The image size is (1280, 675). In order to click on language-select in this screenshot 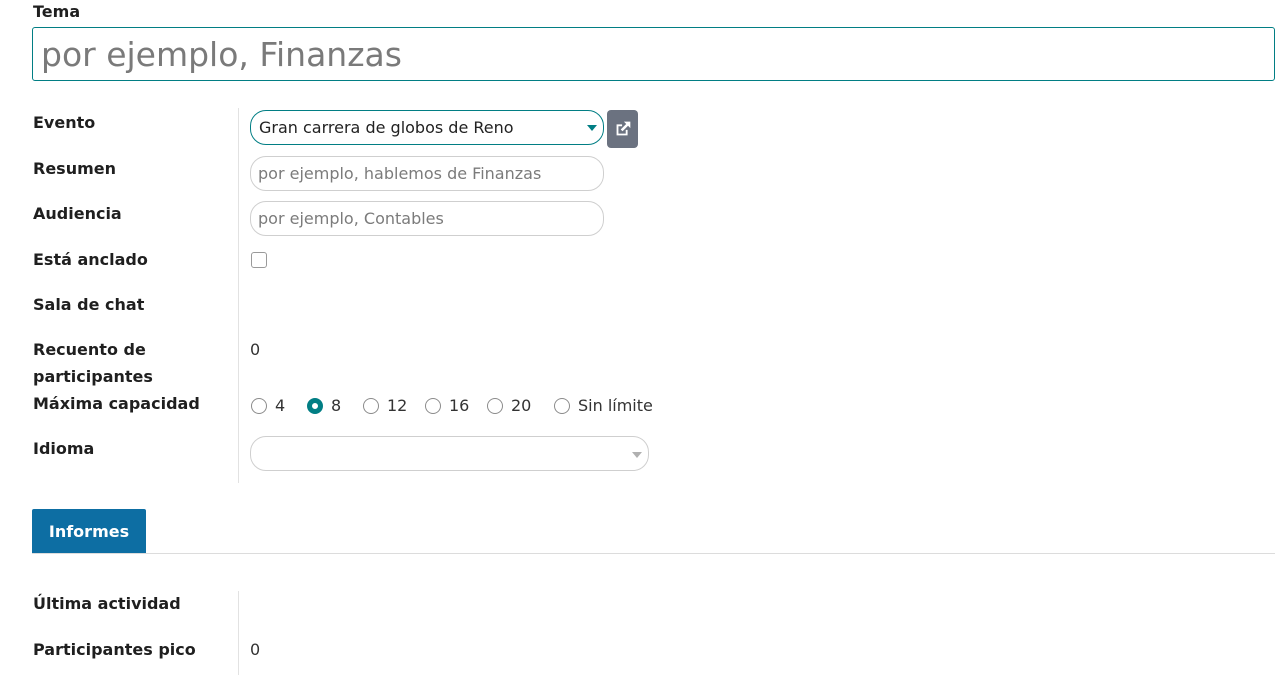, I will do `click(449, 453)`.